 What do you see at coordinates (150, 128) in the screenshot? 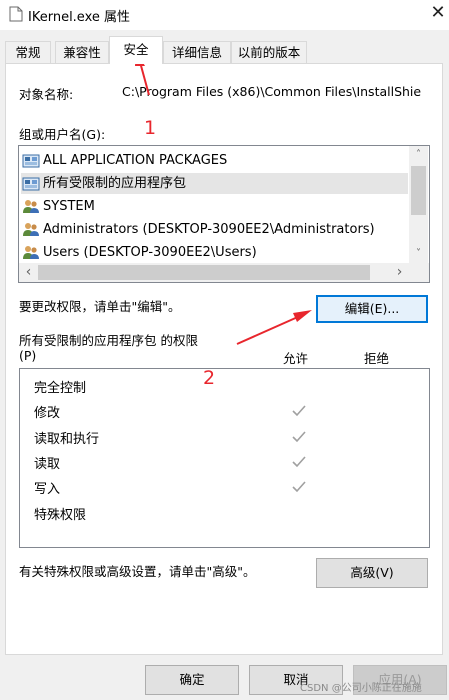
I see `annotation-number-1: 1` at bounding box center [150, 128].